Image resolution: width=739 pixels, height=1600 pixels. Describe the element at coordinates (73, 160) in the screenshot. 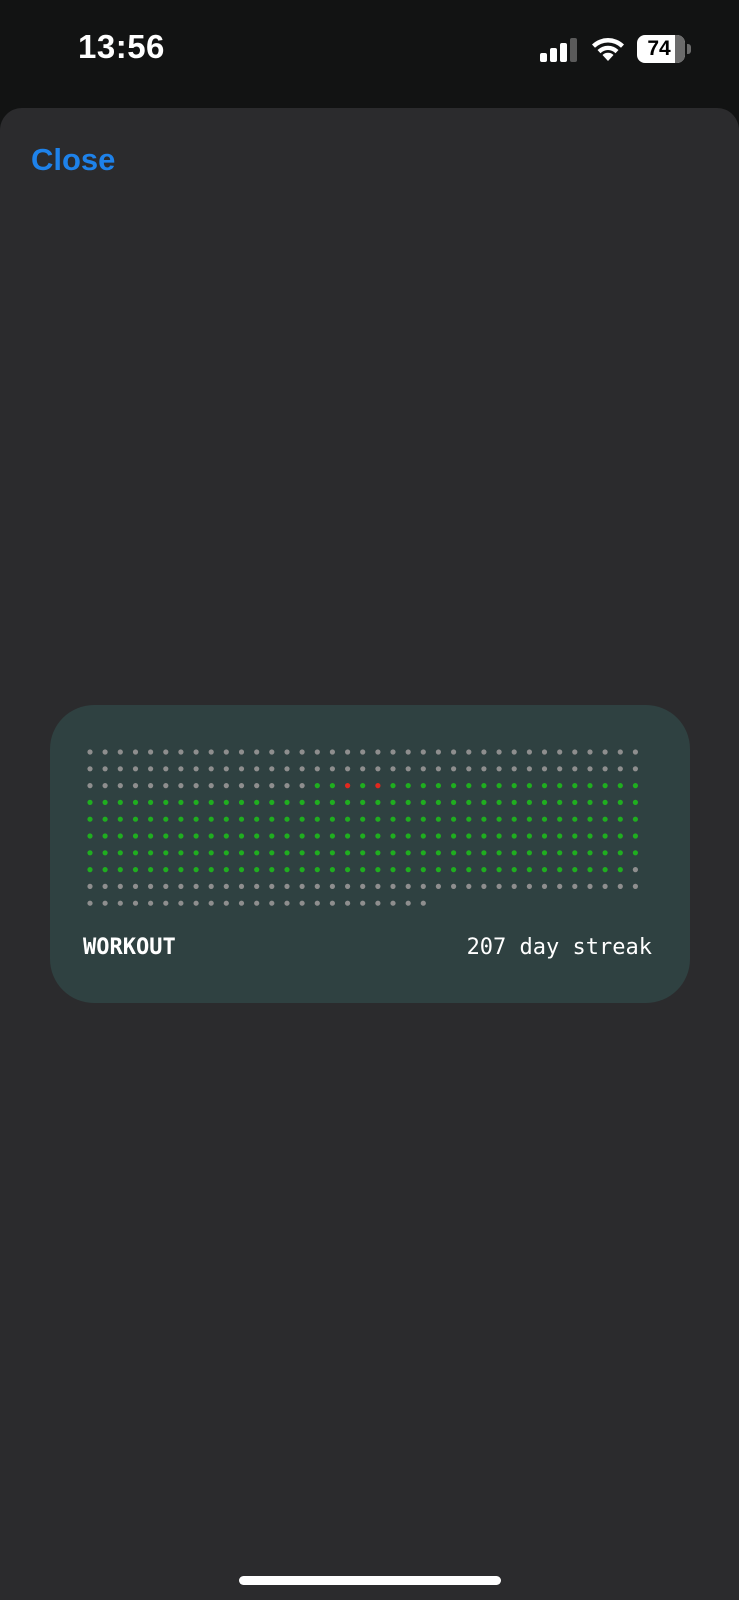

I see `close-button: Close` at that location.